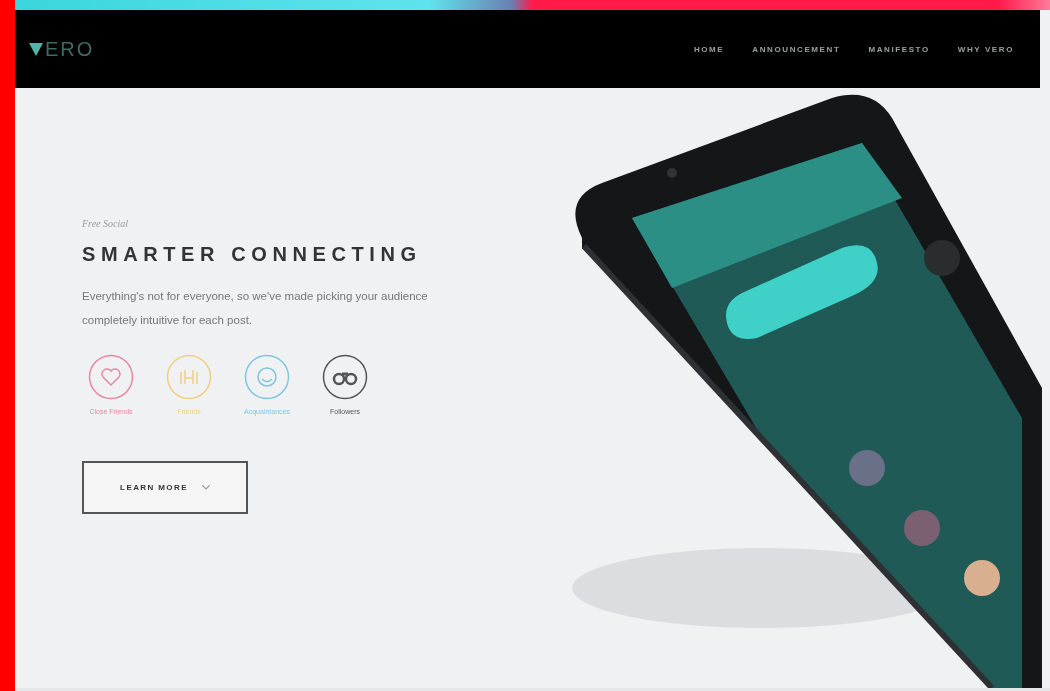  Describe the element at coordinates (252, 254) in the screenshot. I see `hero-title: SMARTER CONNECTING` at that location.